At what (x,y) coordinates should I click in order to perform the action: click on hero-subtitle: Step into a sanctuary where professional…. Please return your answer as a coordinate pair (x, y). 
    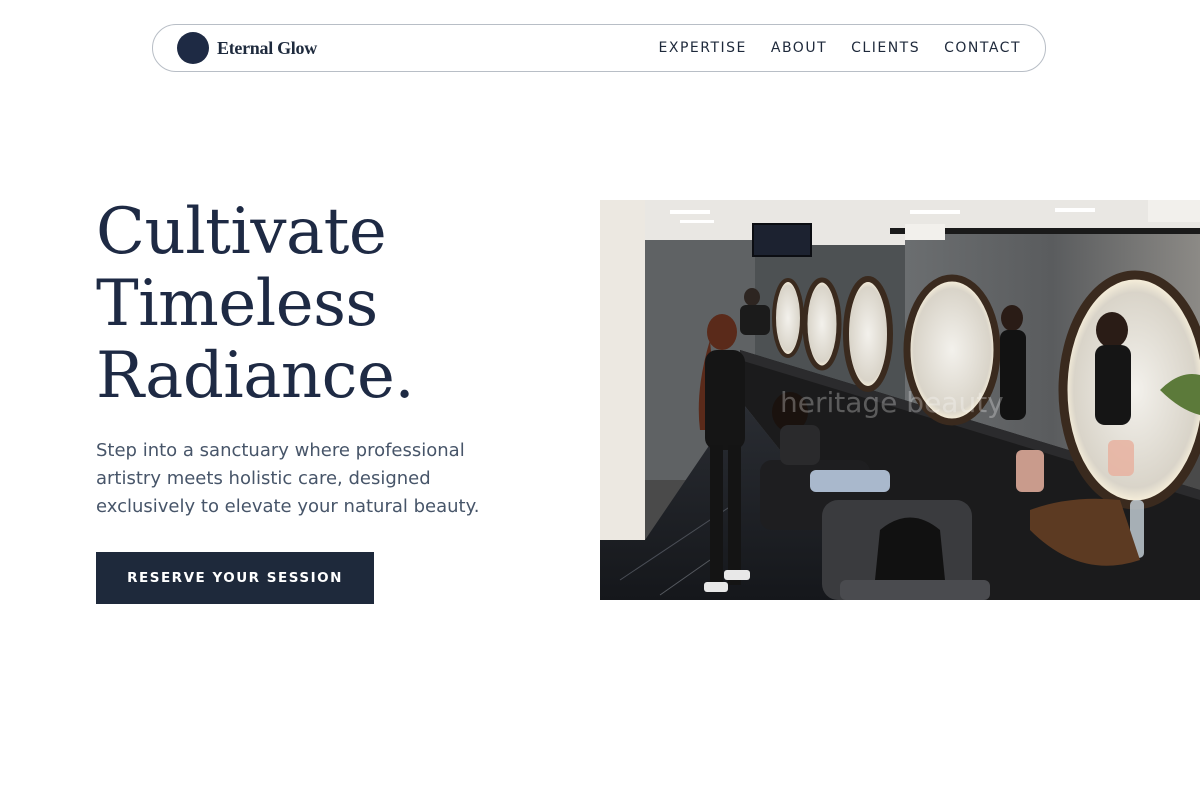
    Looking at the image, I should click on (288, 478).